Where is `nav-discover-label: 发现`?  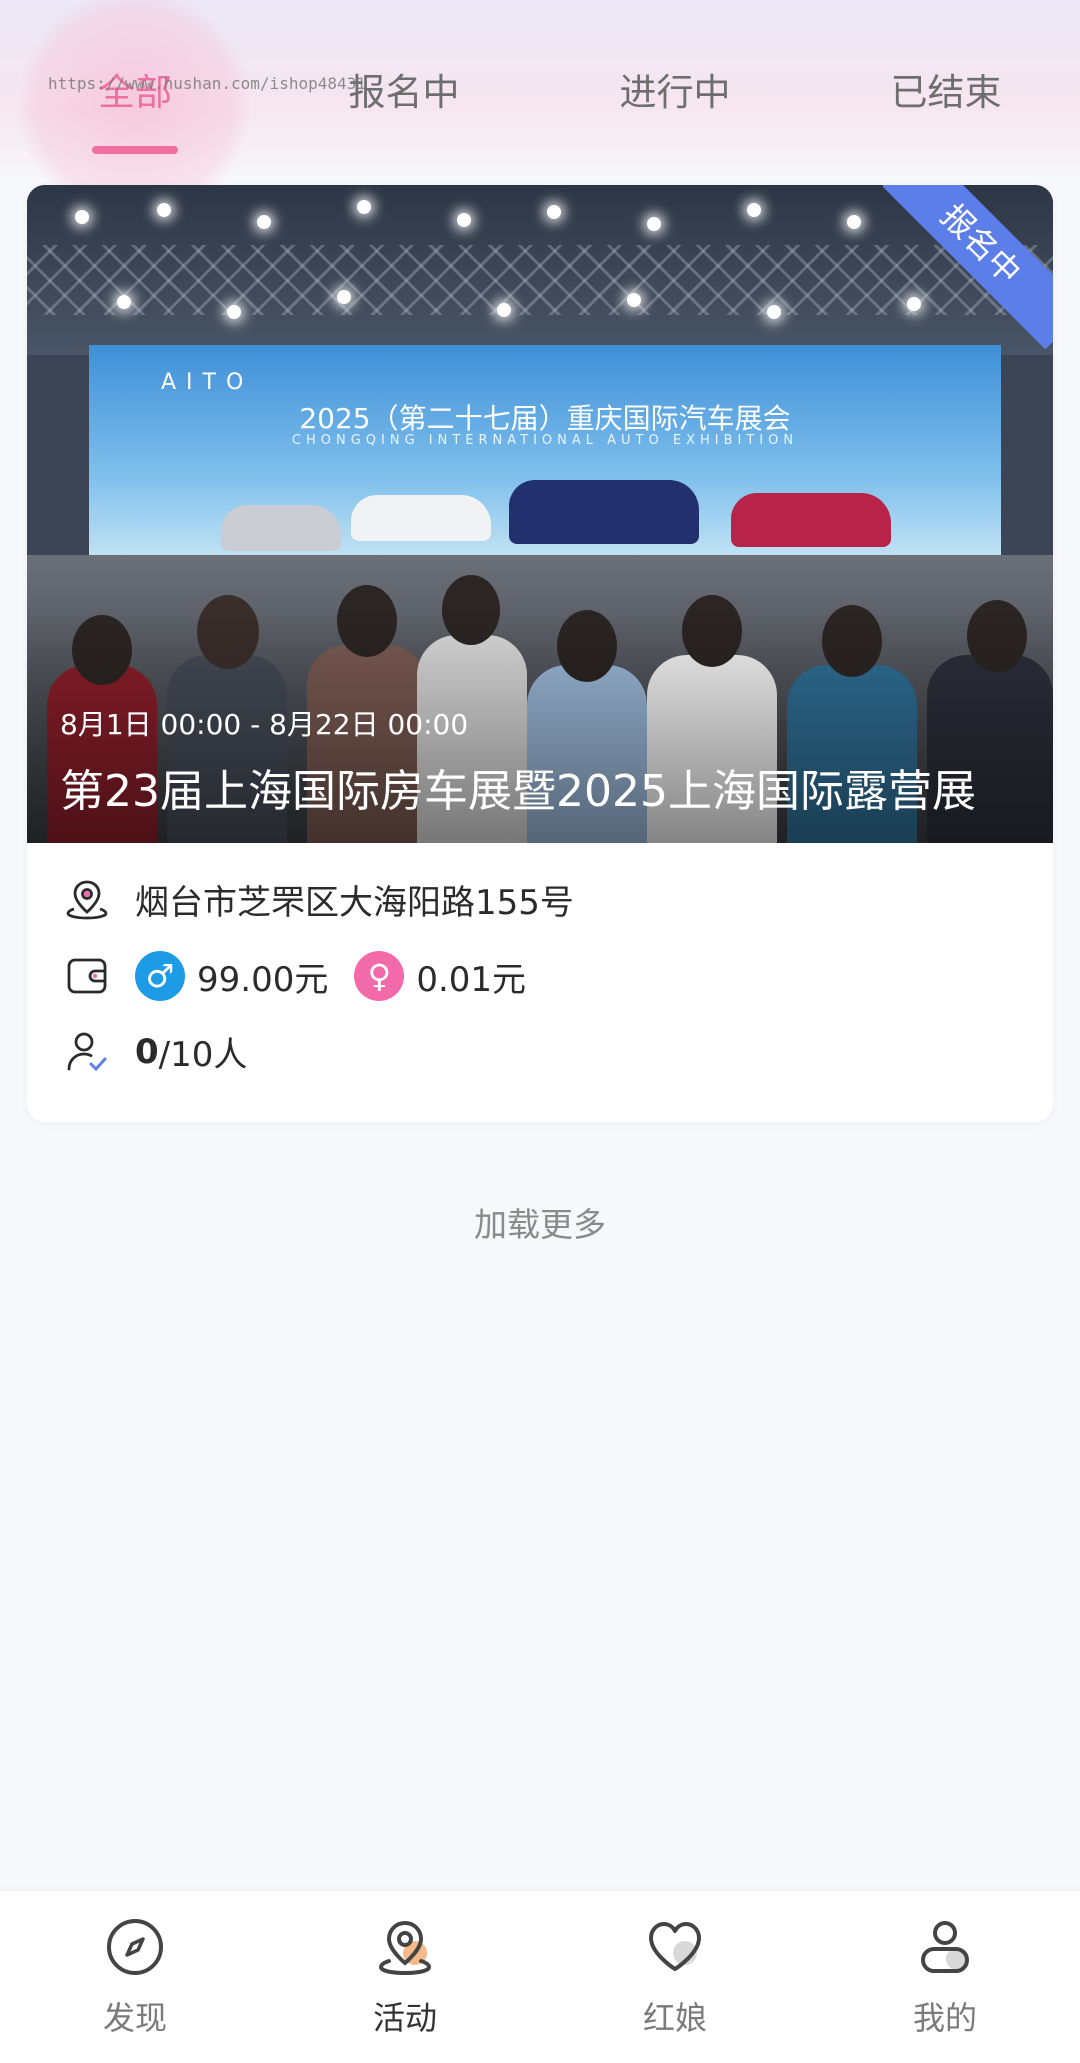
nav-discover-label: 发现 is located at coordinates (134, 2018).